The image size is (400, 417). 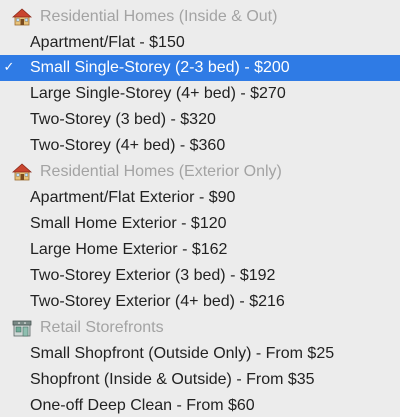 What do you see at coordinates (133, 197) in the screenshot?
I see `option-label: Apartment/Flat Exterior - $90` at bounding box center [133, 197].